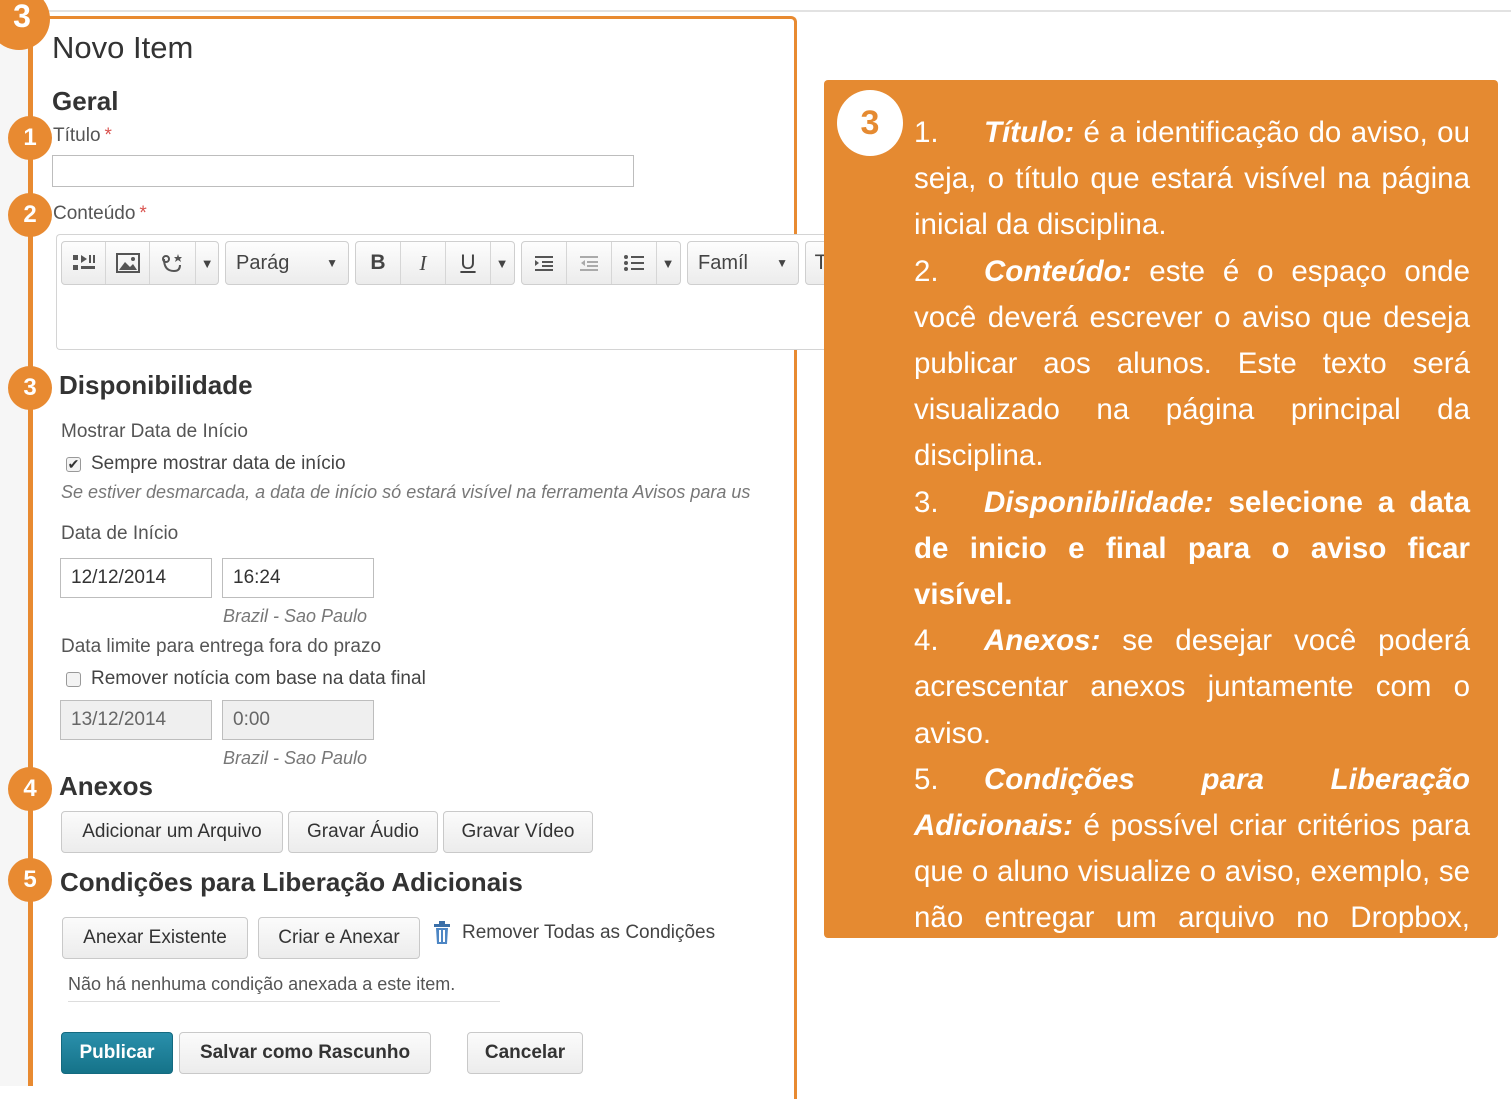  What do you see at coordinates (295, 616) in the screenshot?
I see `start-timezone: Brazil - Sao Paulo` at bounding box center [295, 616].